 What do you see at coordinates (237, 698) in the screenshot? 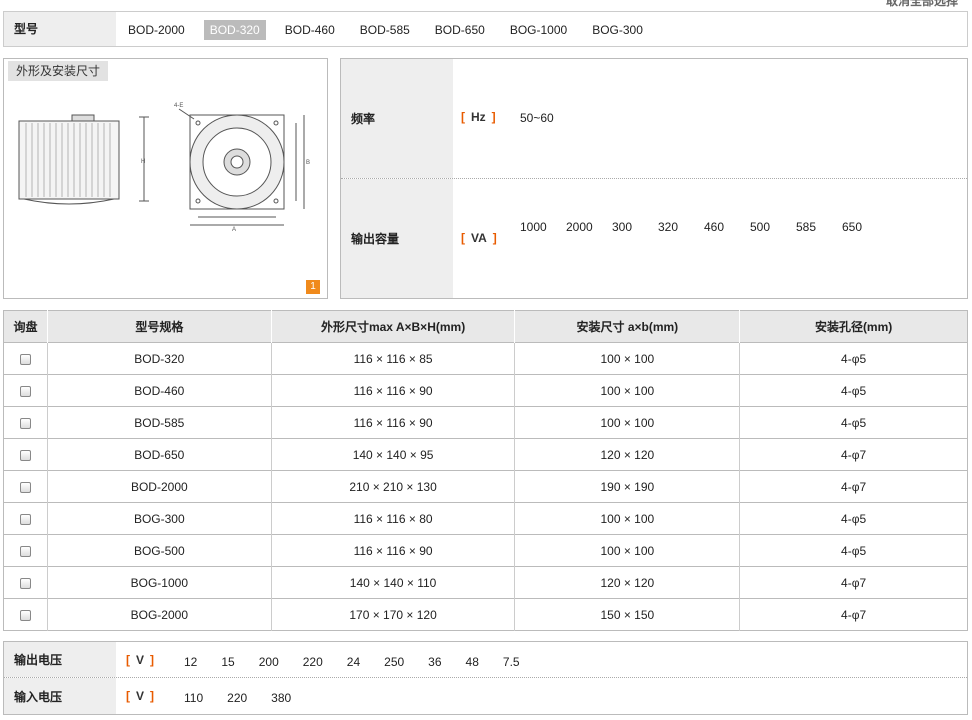
I see `input-voltage-value: 220` at bounding box center [237, 698].